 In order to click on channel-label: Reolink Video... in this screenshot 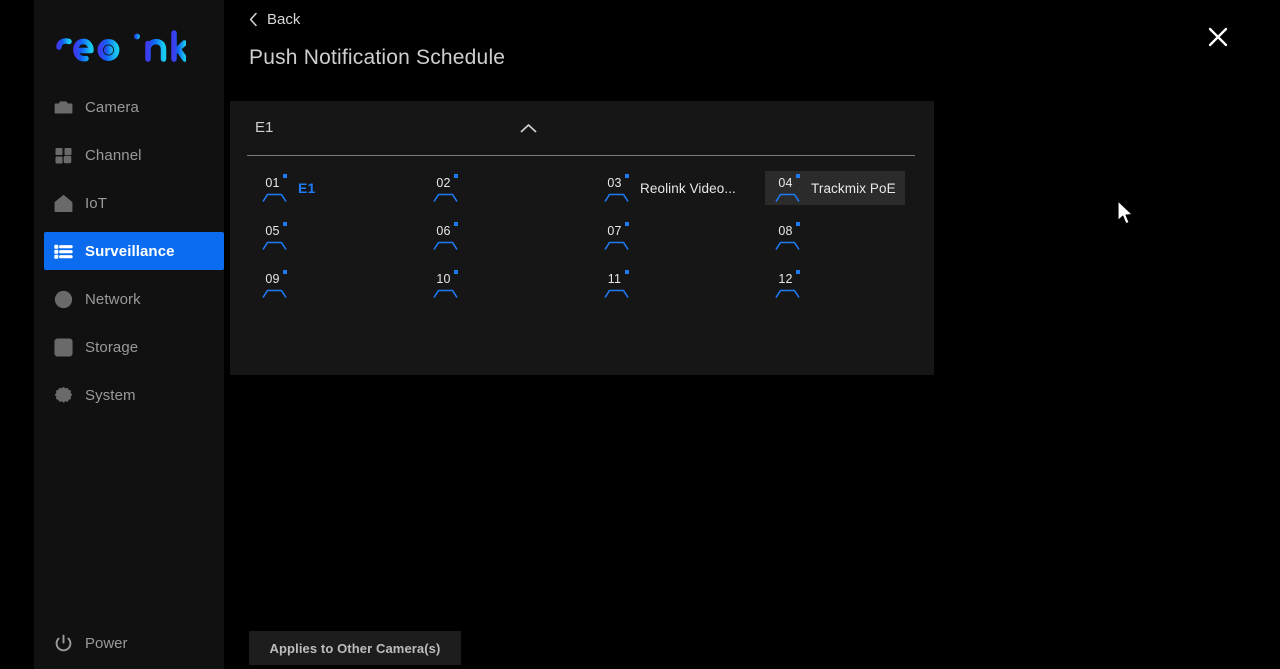, I will do `click(688, 188)`.